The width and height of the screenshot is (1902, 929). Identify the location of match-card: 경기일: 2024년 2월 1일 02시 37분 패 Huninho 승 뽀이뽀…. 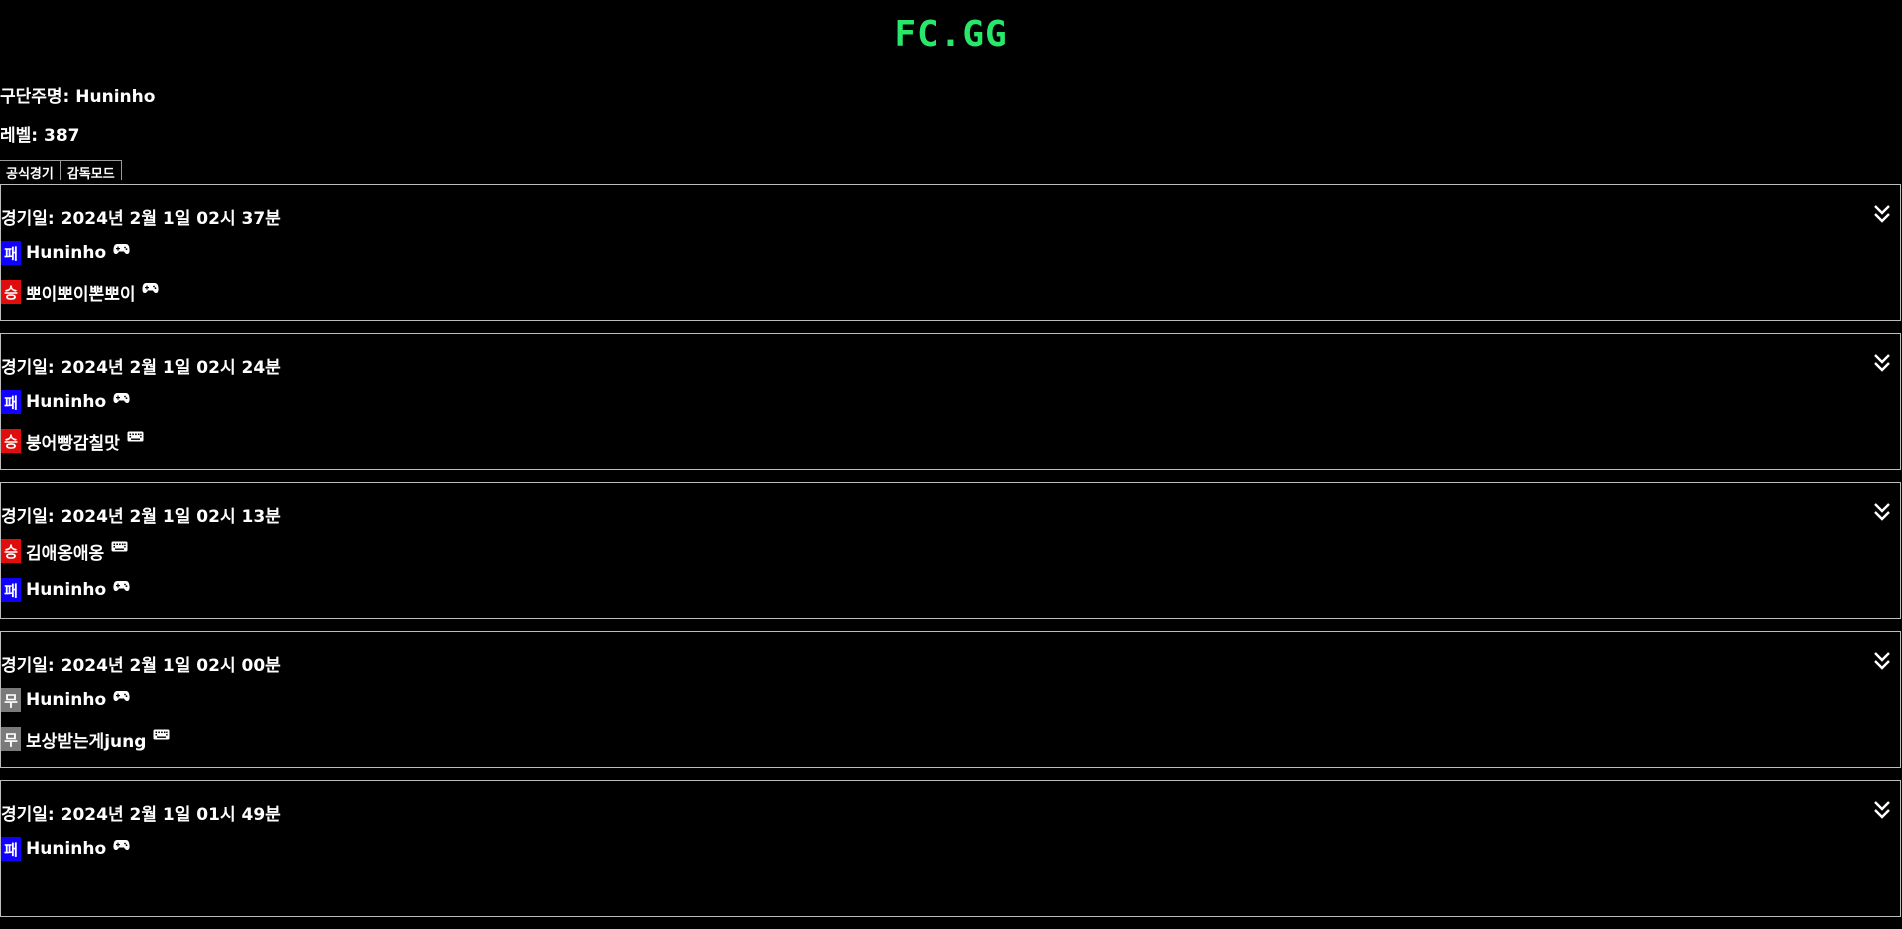
(950, 252).